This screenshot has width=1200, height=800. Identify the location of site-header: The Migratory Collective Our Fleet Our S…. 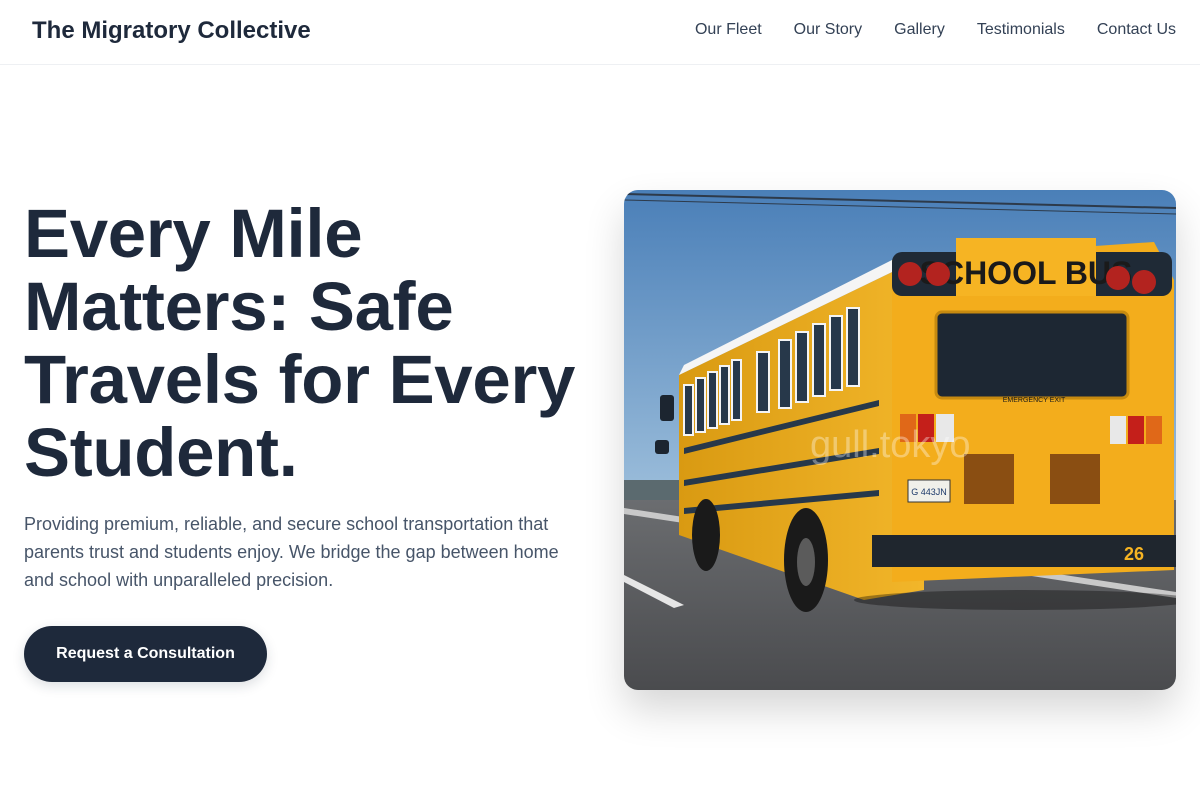
(600, 32).